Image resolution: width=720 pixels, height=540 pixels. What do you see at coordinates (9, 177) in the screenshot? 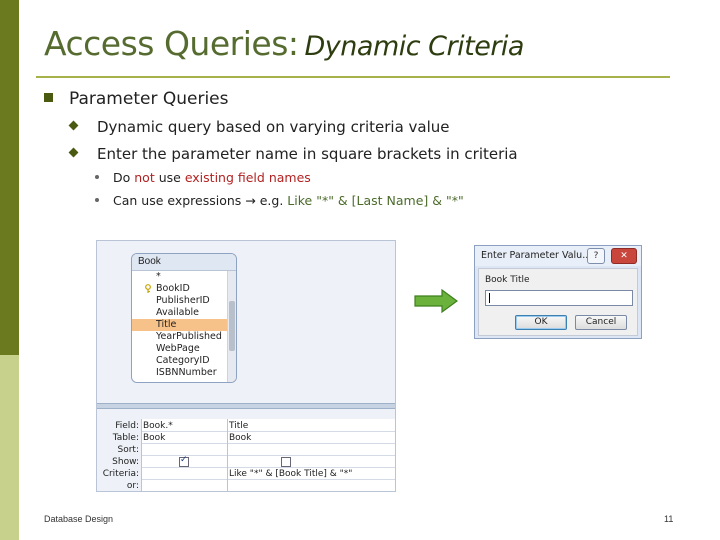
I see `sidebar-dark` at bounding box center [9, 177].